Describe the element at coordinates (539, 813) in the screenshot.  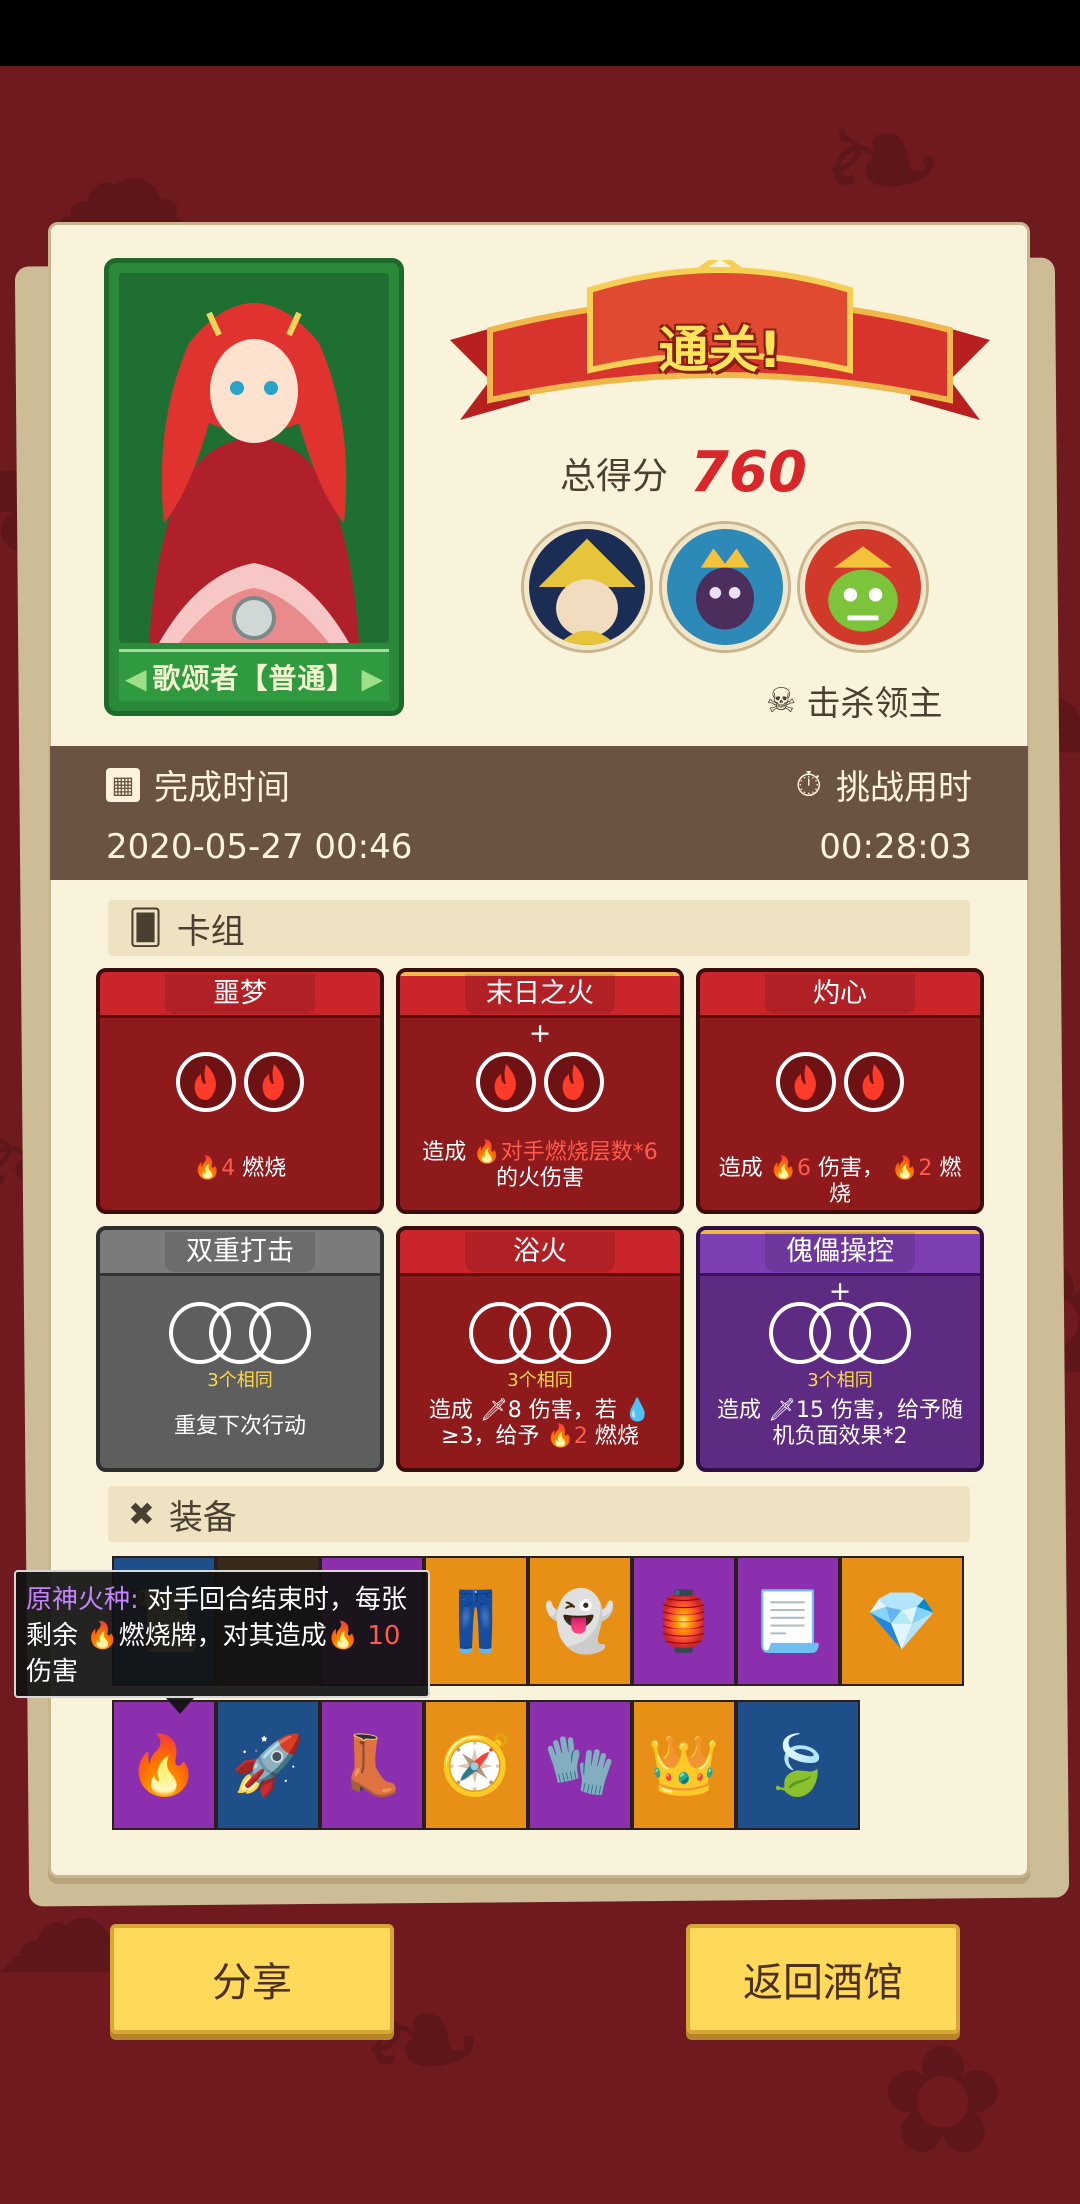
I see `time-bar: ▦ 完成时间 2020-05-27 00:46 ⏱ 挑战用时 00:28:03` at that location.